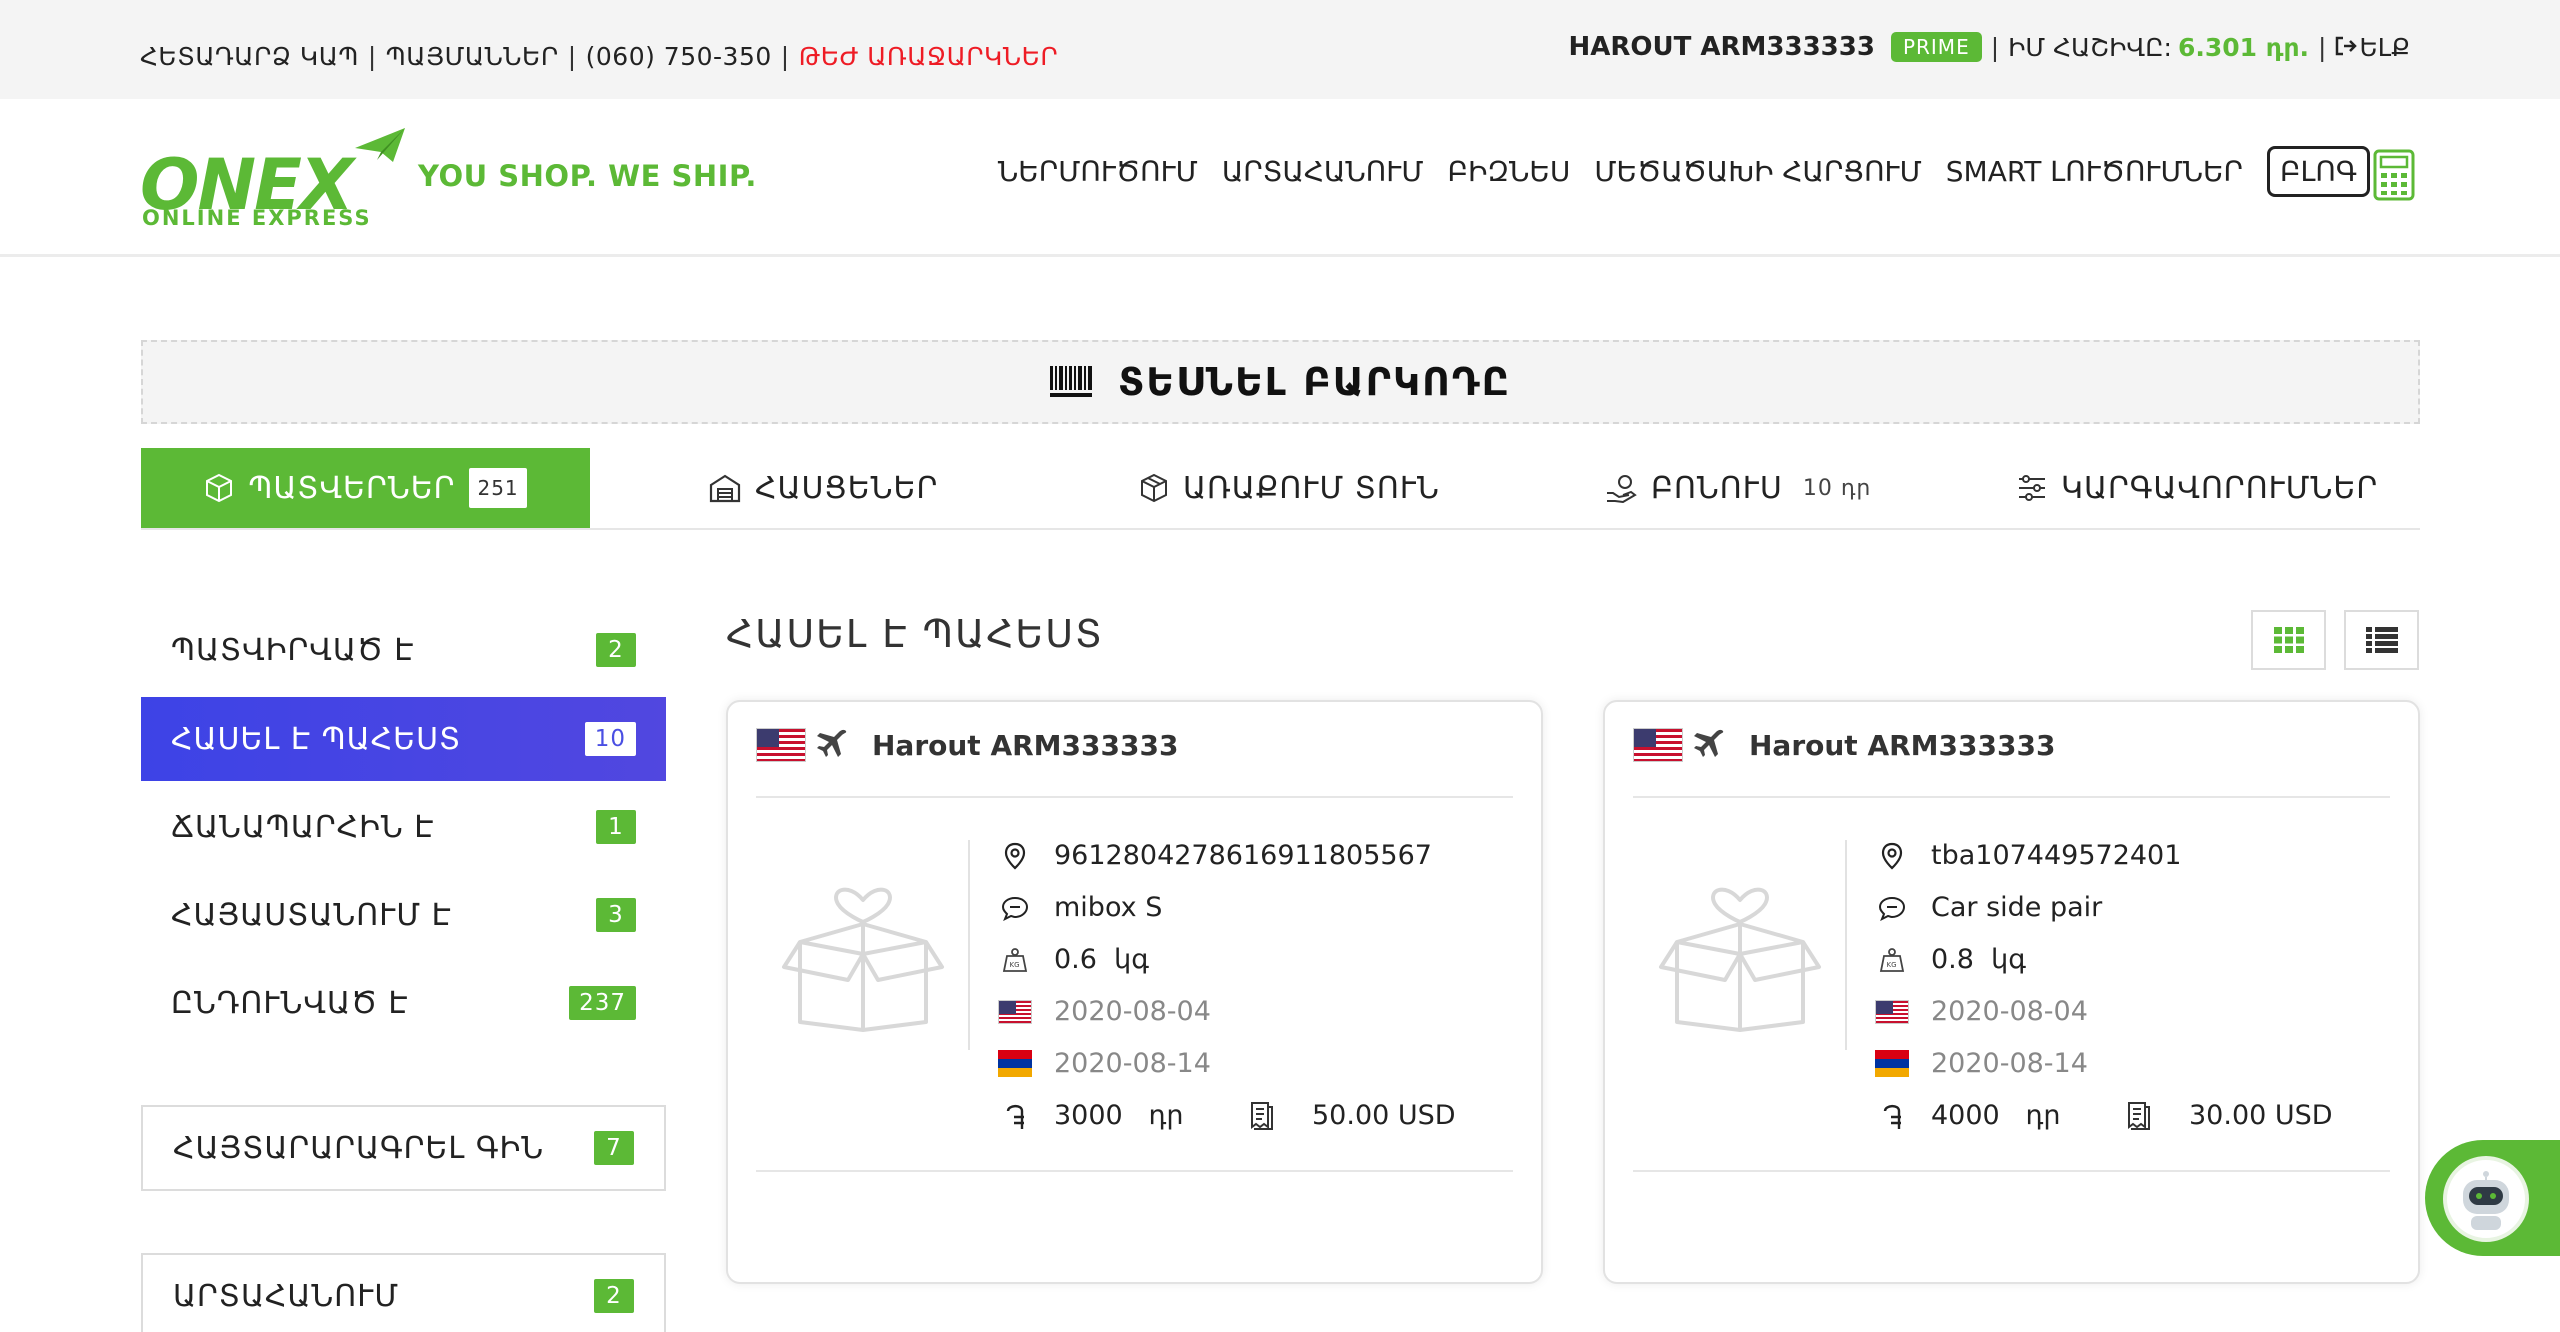  What do you see at coordinates (2056, 855) in the screenshot?
I see `tracking-number: tba107449572401` at bounding box center [2056, 855].